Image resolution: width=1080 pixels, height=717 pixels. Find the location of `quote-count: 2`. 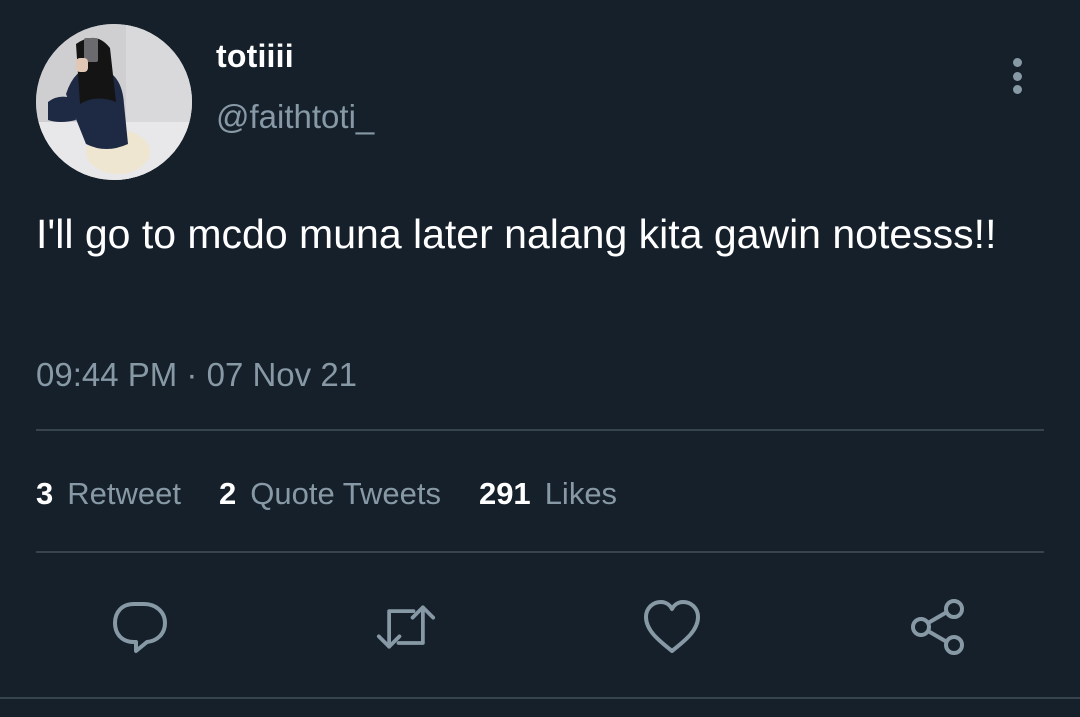

quote-count: 2 is located at coordinates (227, 493).